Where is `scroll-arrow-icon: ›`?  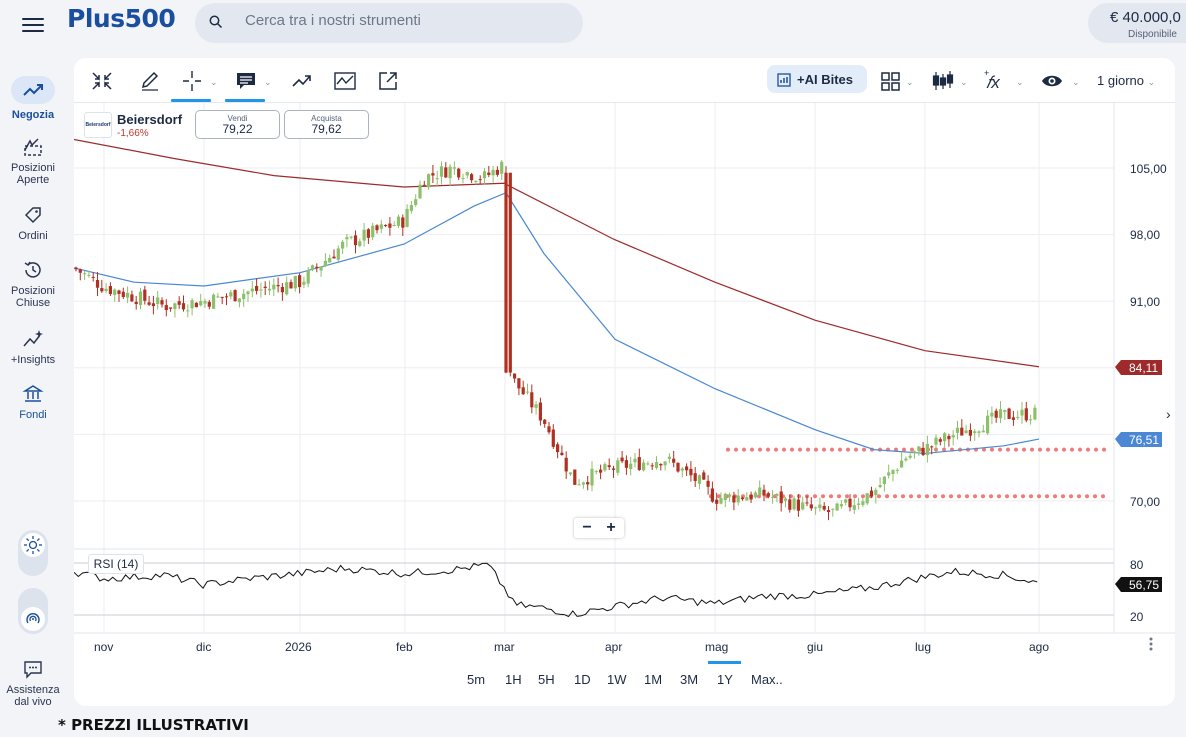
scroll-arrow-icon: › is located at coordinates (1168, 414).